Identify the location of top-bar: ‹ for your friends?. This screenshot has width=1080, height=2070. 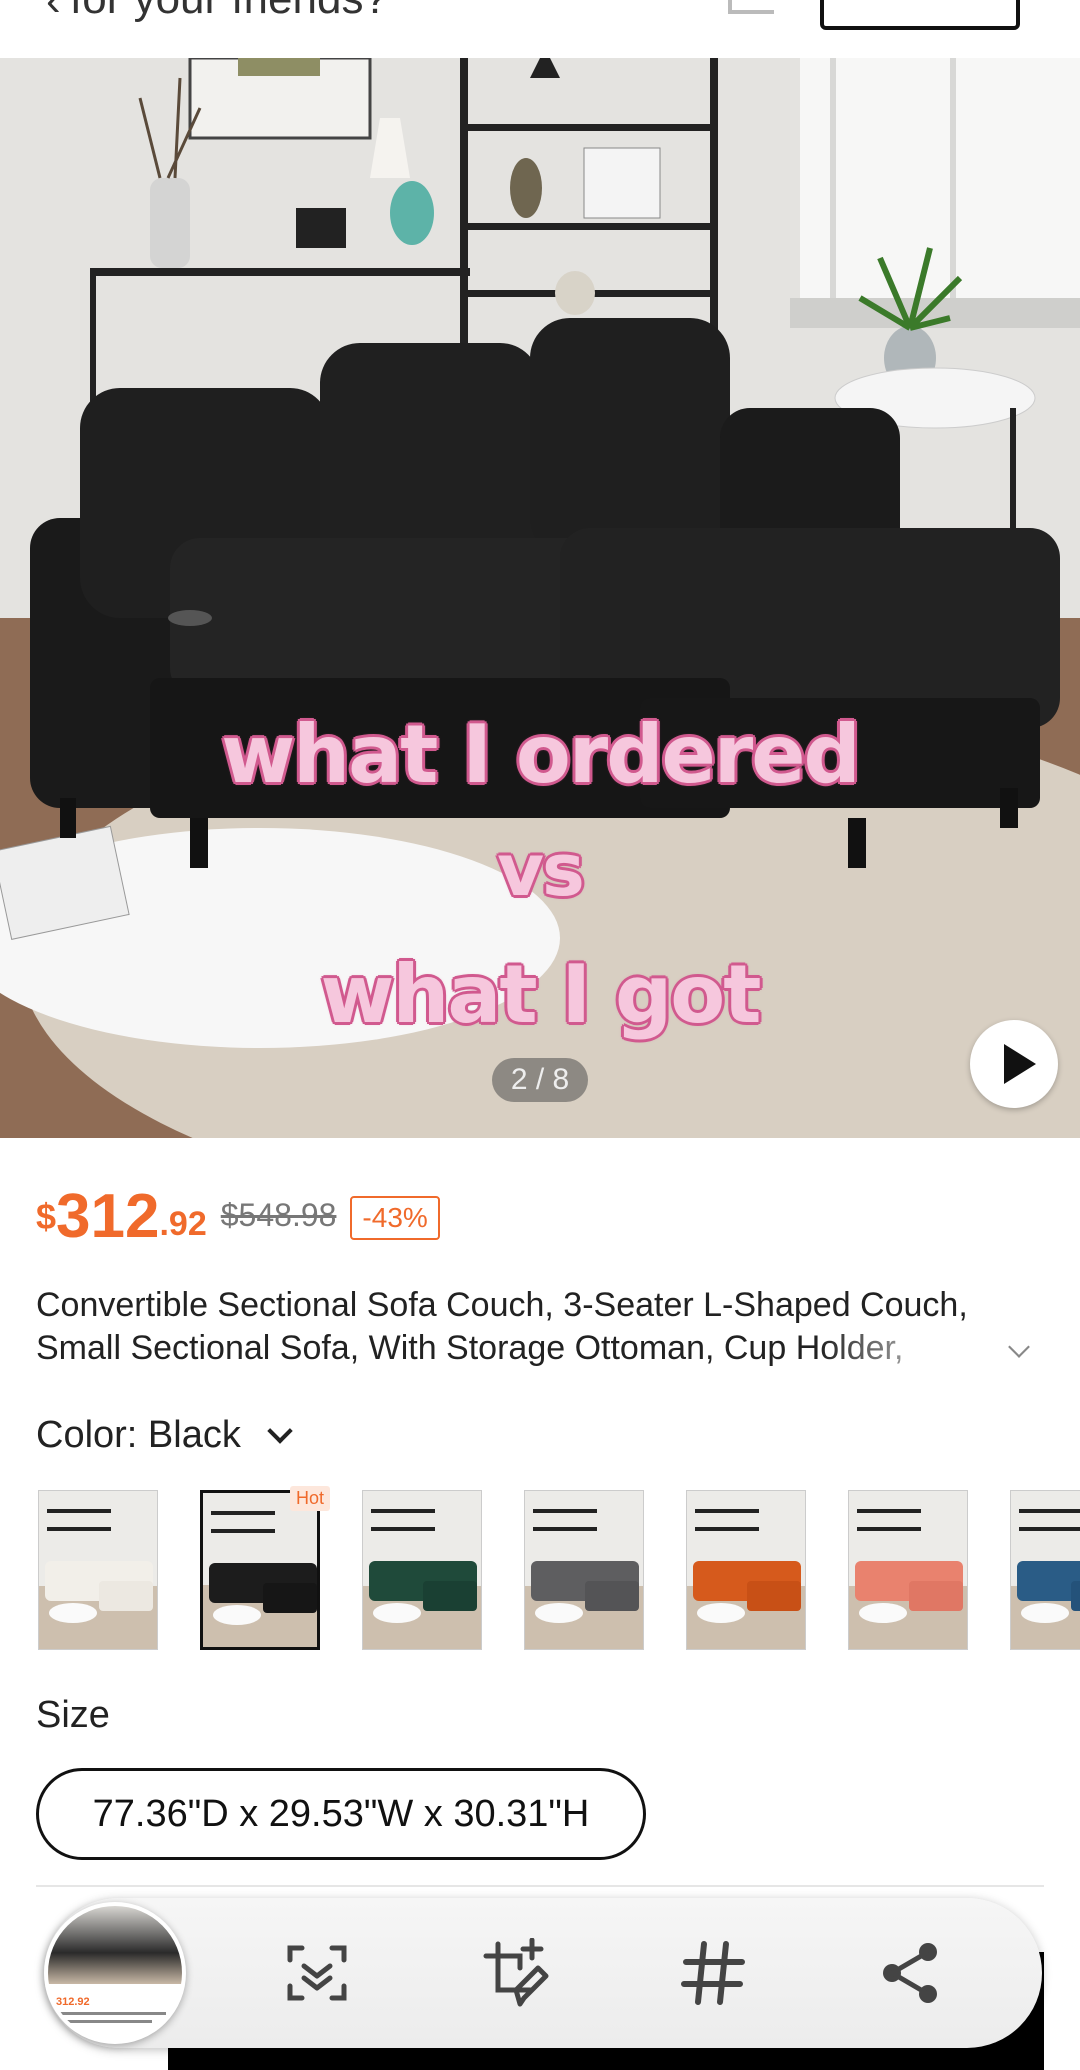
(540, 29).